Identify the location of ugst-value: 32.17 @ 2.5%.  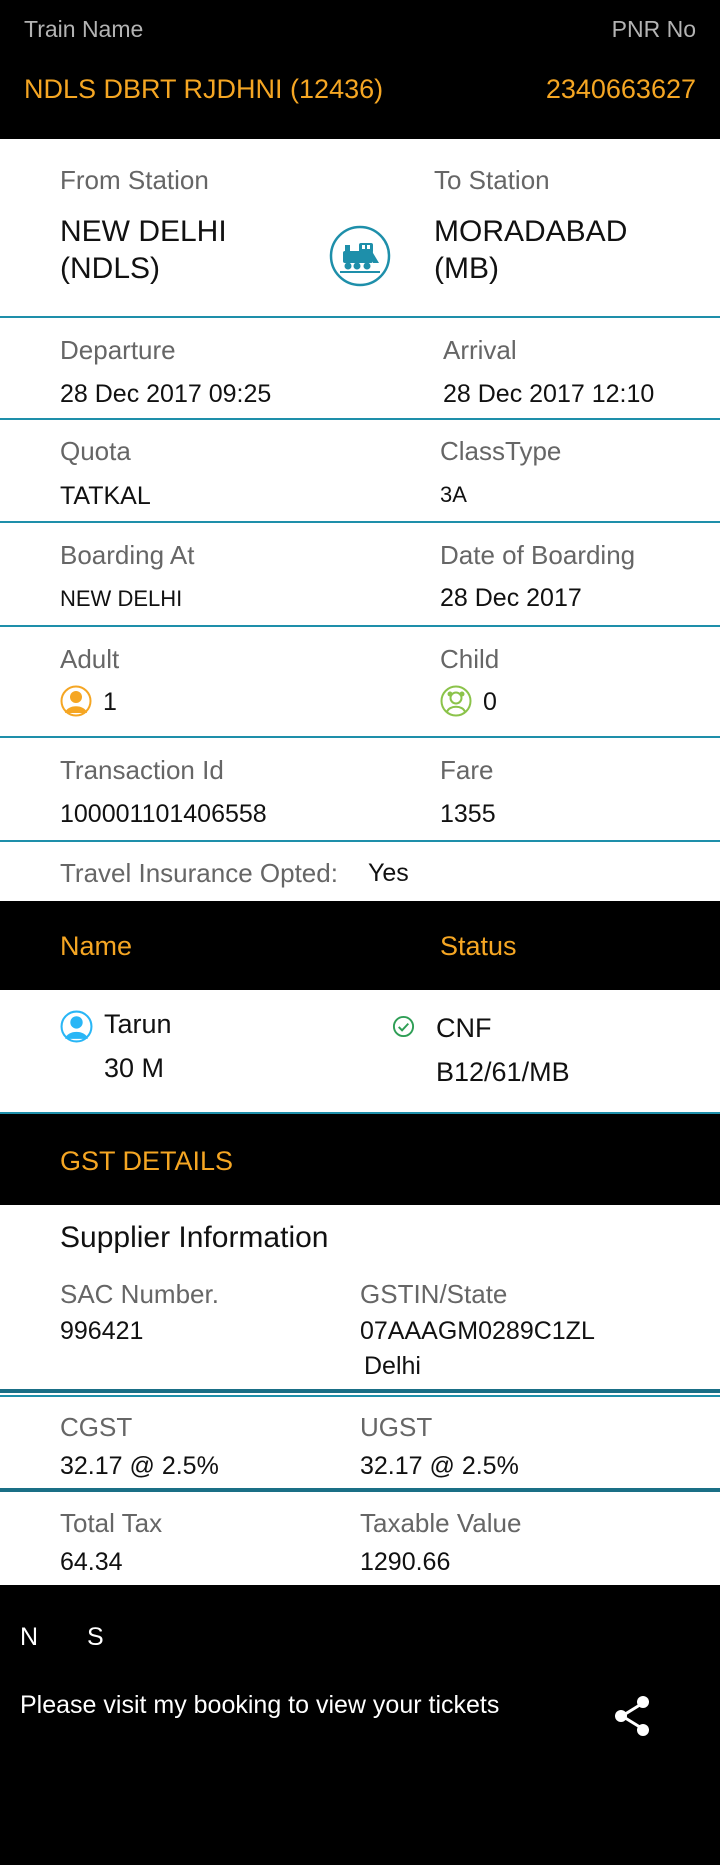
(439, 1466).